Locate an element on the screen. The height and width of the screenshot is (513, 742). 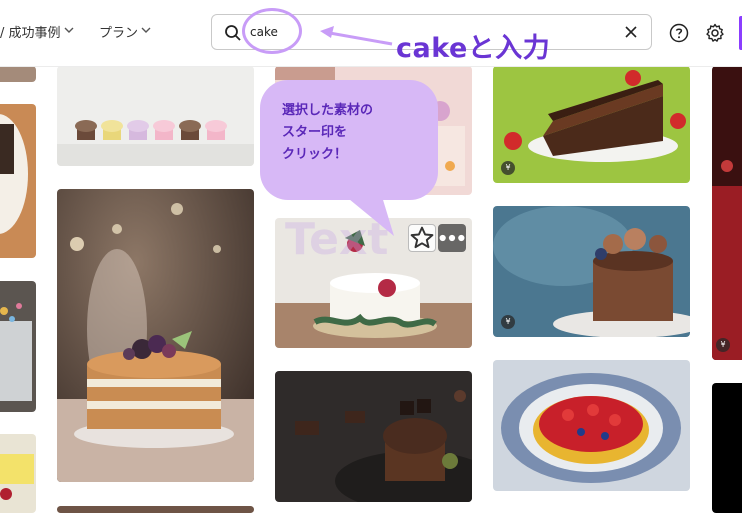
callout-line: クリック！ is located at coordinates (315, 154).